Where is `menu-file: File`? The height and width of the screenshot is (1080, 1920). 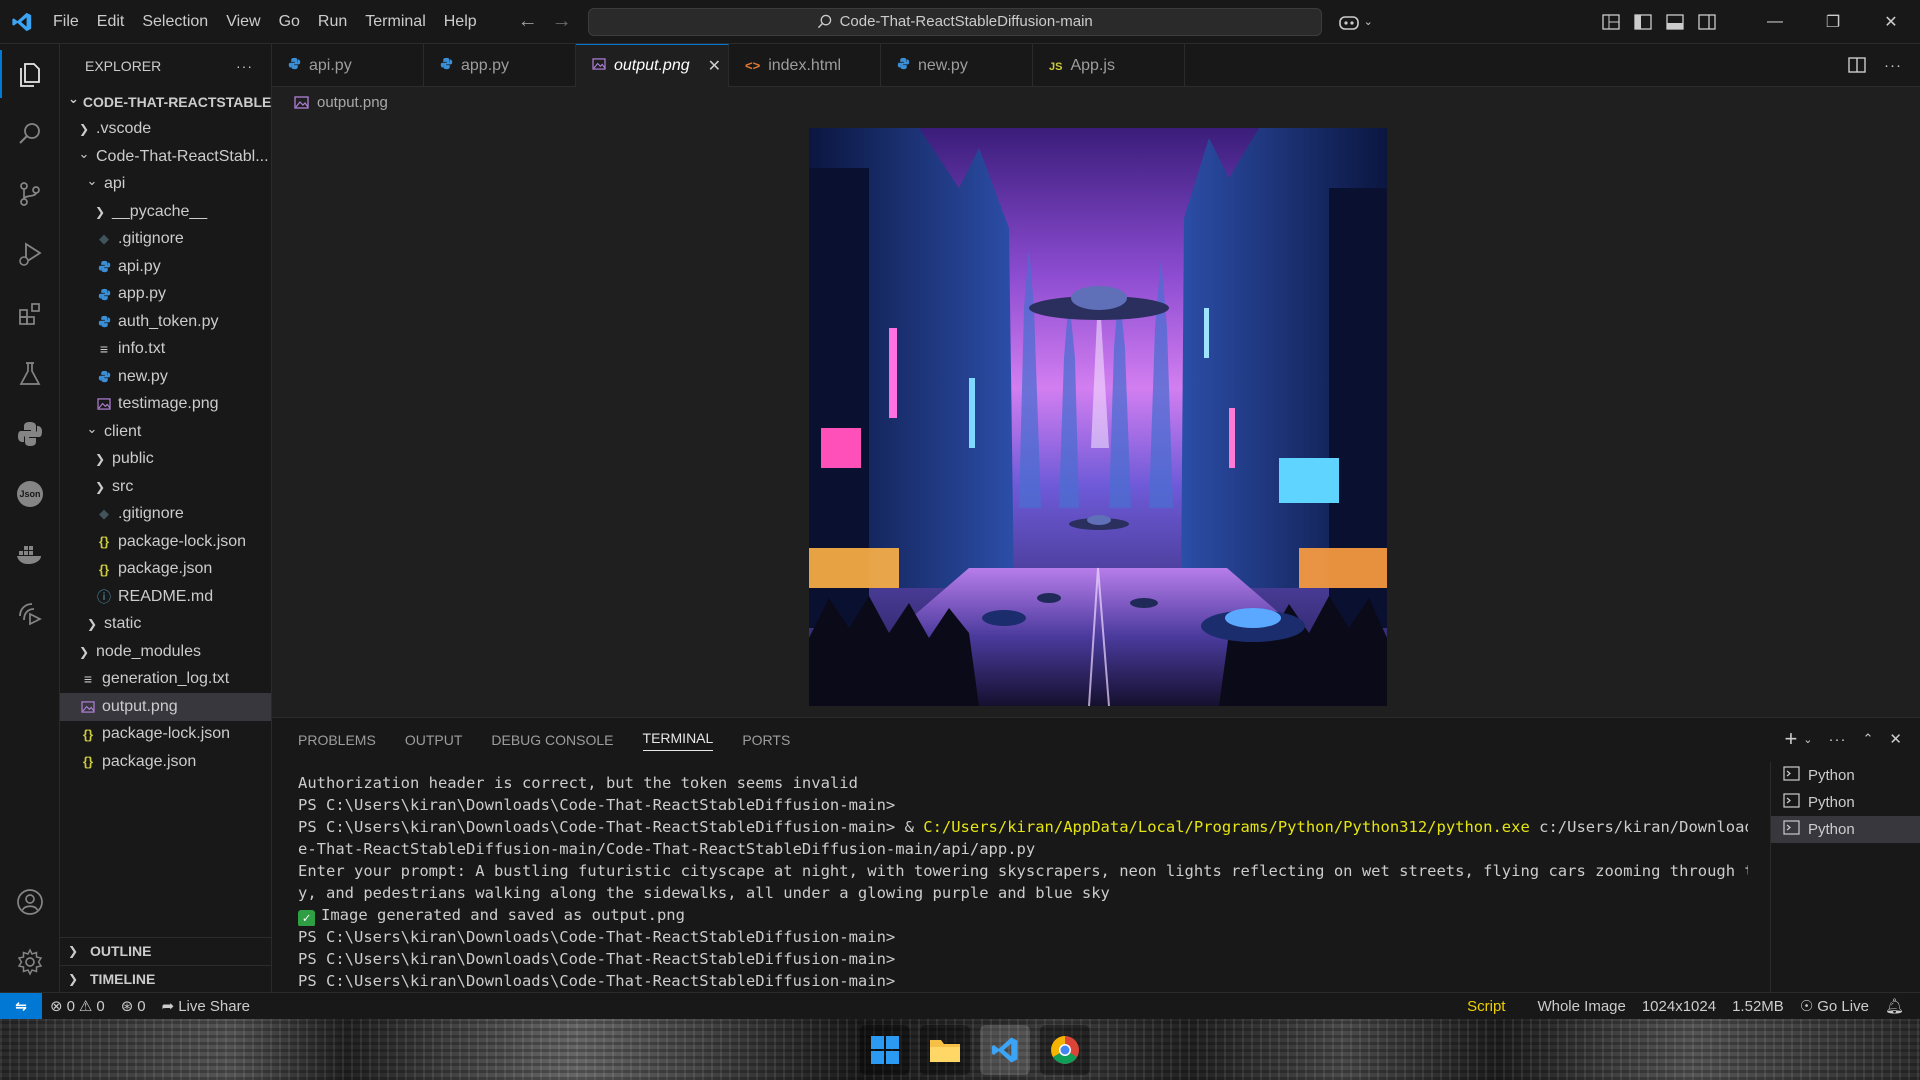 menu-file: File is located at coordinates (66, 22).